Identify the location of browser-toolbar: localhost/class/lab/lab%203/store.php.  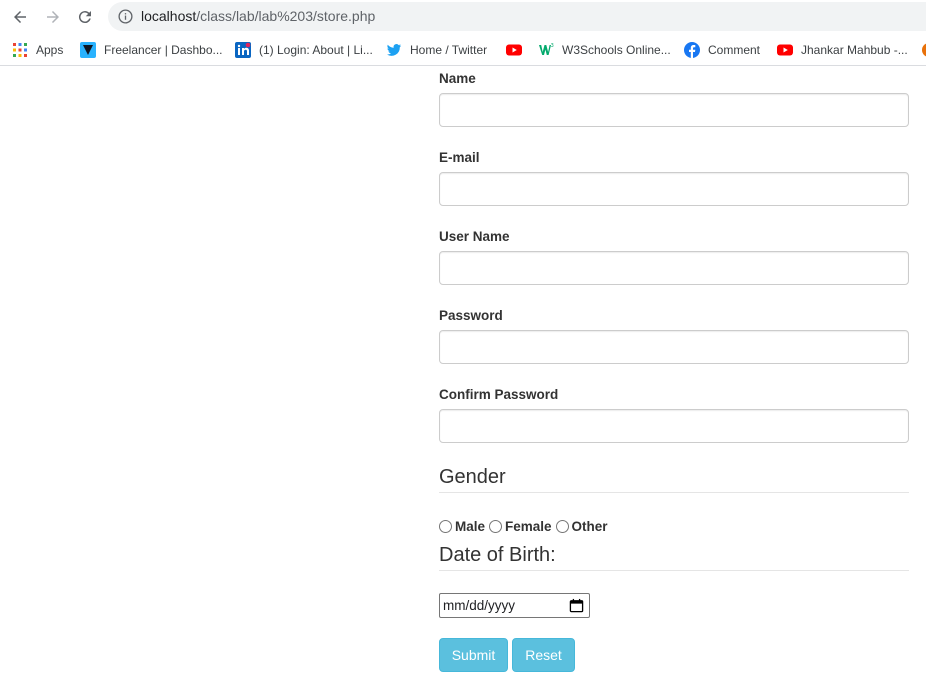
(463, 17).